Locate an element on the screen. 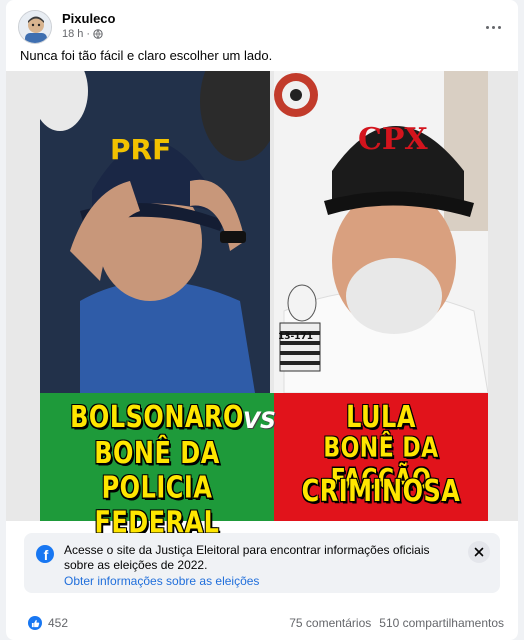 Image resolution: width=524 pixels, height=640 pixels. like-icon is located at coordinates (35, 623).